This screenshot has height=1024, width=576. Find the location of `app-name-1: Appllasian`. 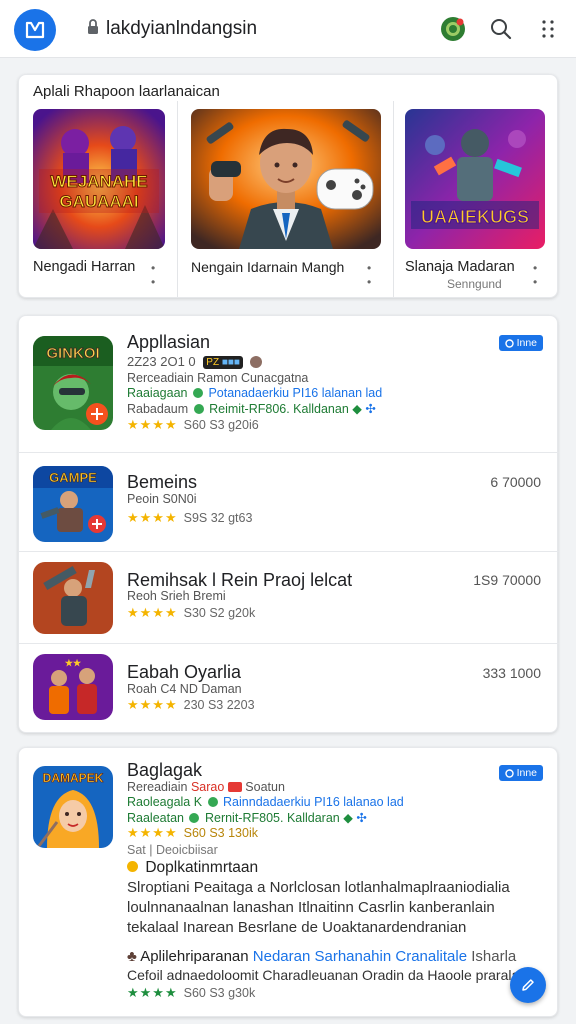

app-name-1: Appllasian is located at coordinates (168, 342).